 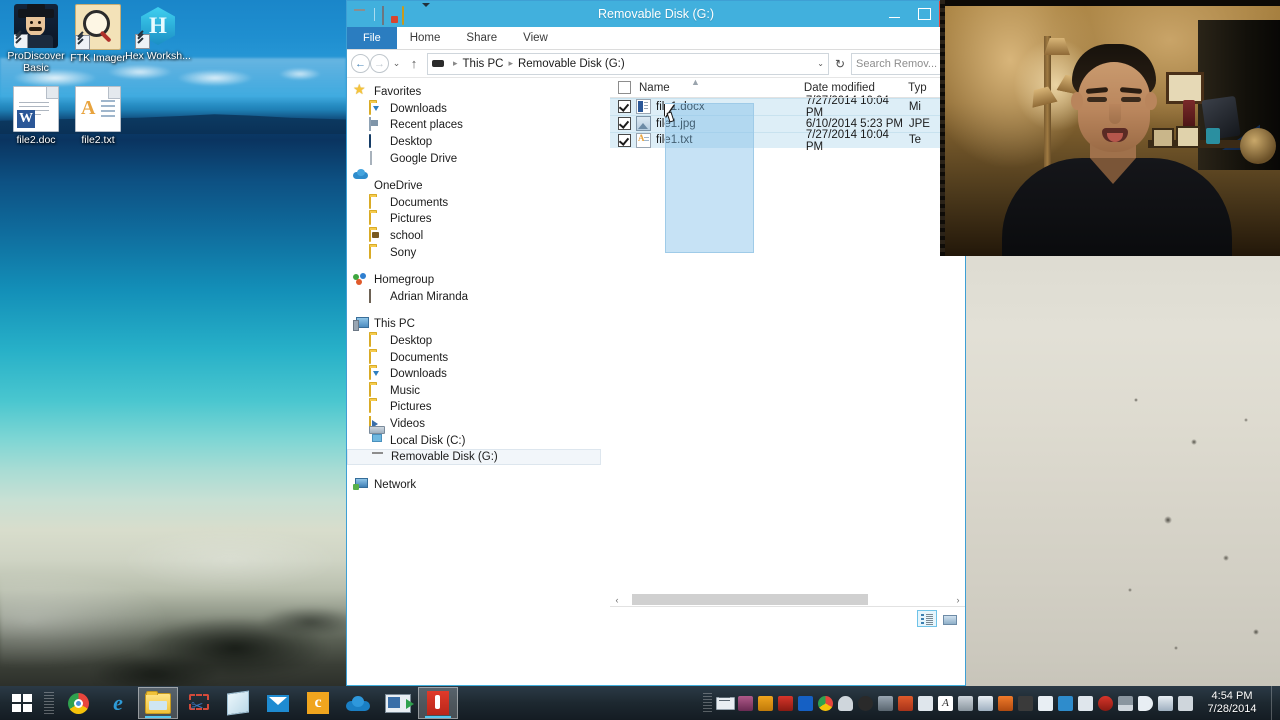 What do you see at coordinates (856, 88) in the screenshot?
I see `column-header-date-modified: Date modified` at bounding box center [856, 88].